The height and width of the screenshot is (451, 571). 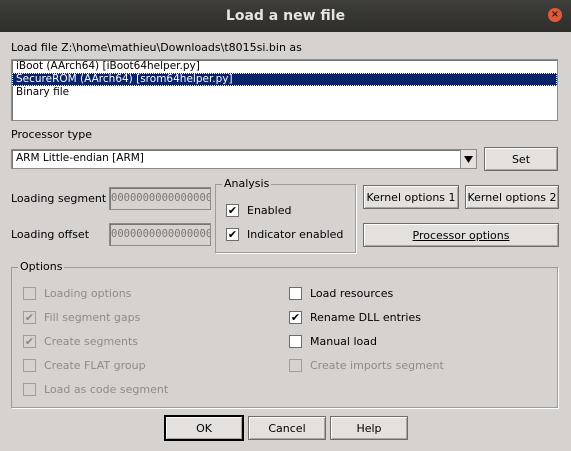 I want to click on set-button: Set, so click(x=521, y=159).